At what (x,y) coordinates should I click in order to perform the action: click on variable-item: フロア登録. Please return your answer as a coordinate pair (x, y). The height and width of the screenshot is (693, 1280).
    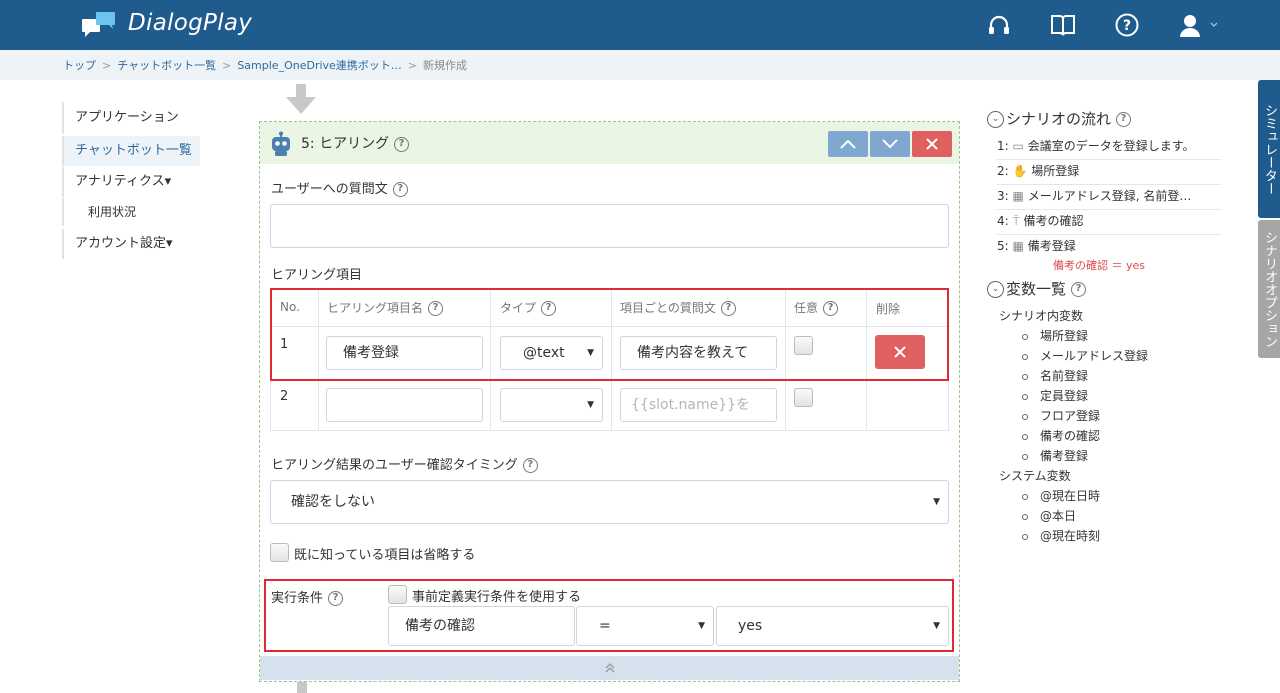
    Looking at the image, I should click on (1061, 415).